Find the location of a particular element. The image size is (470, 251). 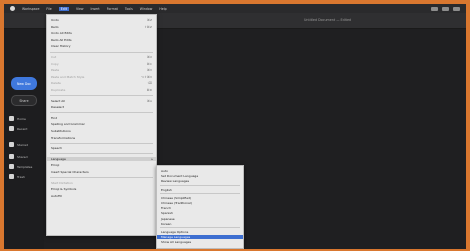

menu-item-label: Show All Languages is located at coordinates (176, 242).